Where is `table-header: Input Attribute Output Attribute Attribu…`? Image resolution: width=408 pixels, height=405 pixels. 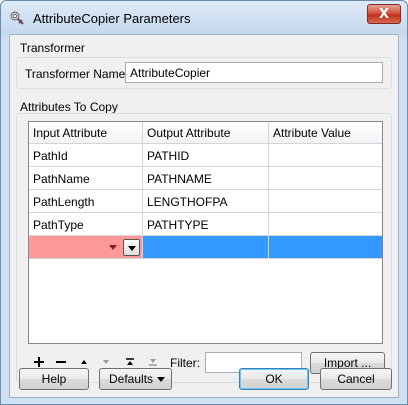
table-header: Input Attribute Output Attribute Attribu… is located at coordinates (205, 133).